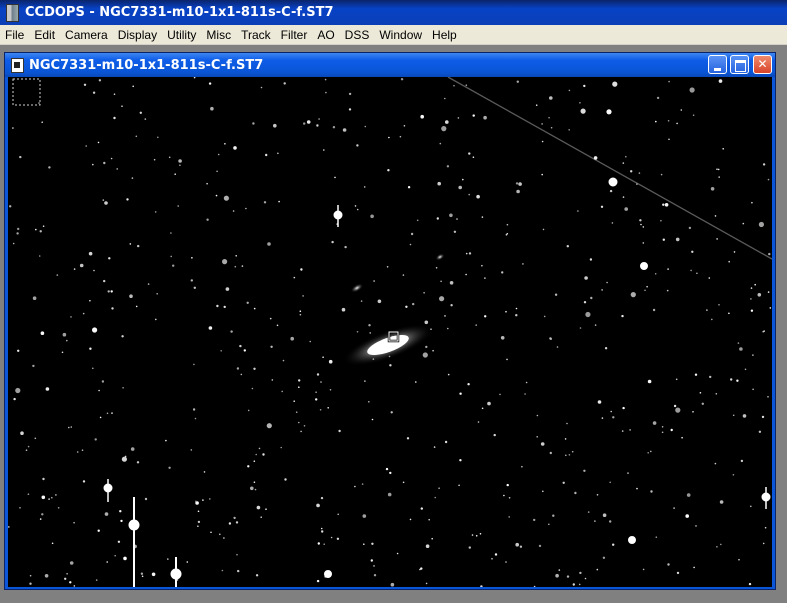 Image resolution: width=787 pixels, height=603 pixels. I want to click on document-icon, so click(17, 65).